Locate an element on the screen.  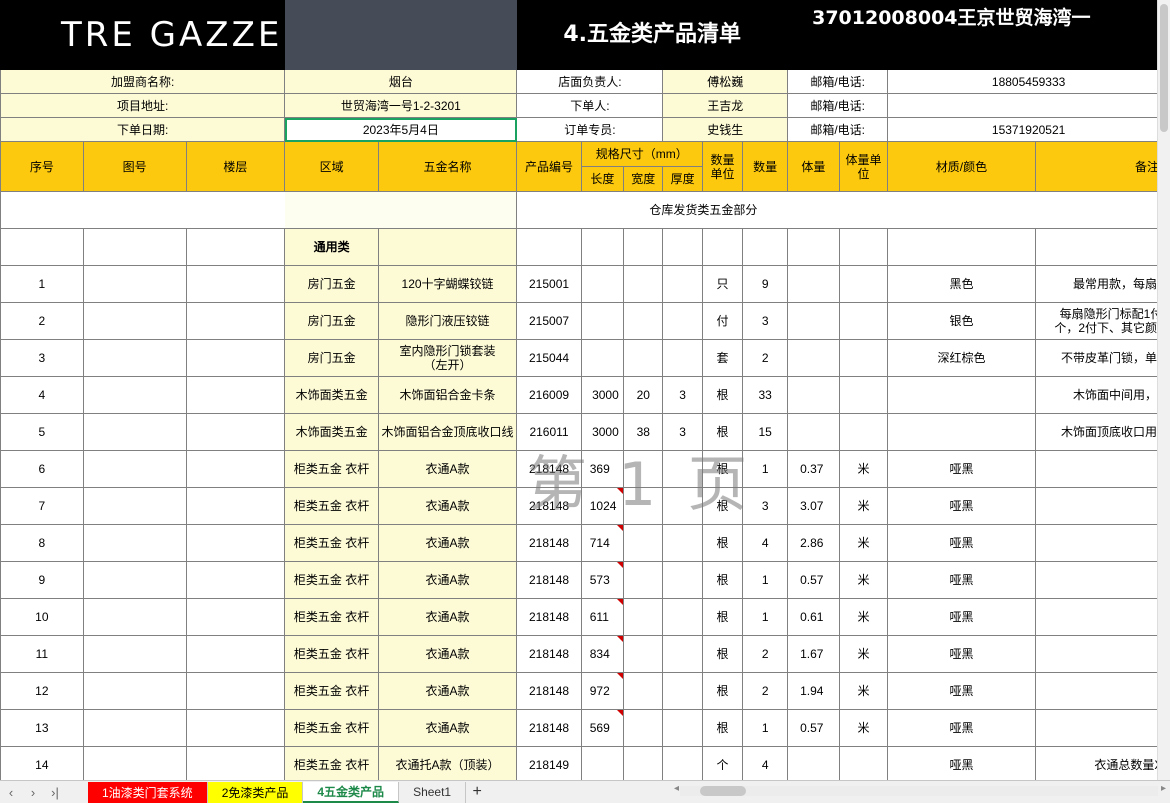
cell-seq: 9 is located at coordinates (42, 580).